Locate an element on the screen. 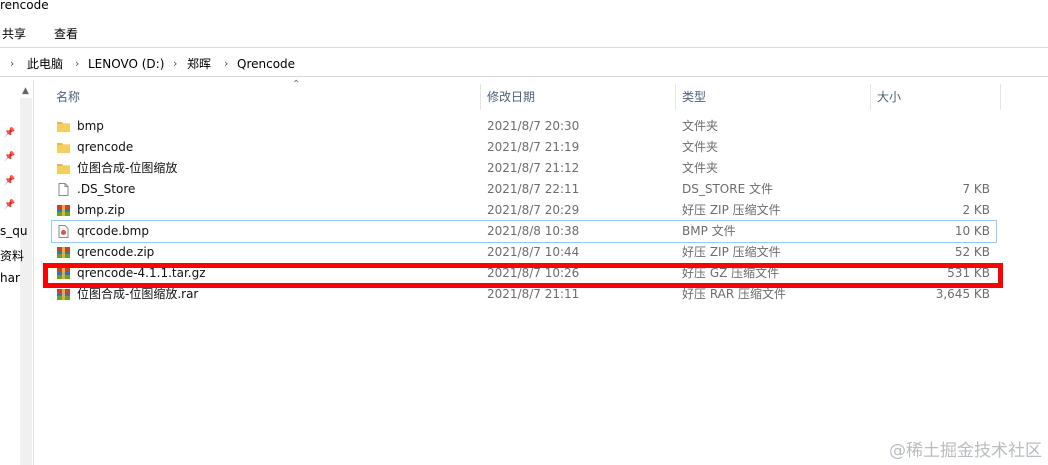 This screenshot has height=465, width=1048. breadcrumb-drive: LENOVO (D:) is located at coordinates (126, 64).